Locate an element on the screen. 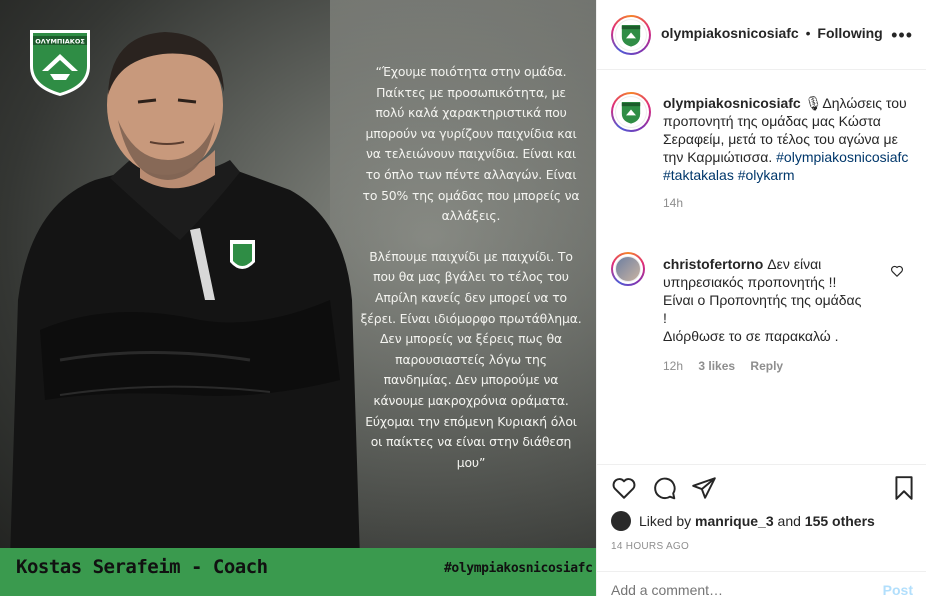 The height and width of the screenshot is (596, 926). add-comment-input is located at coordinates (736, 589).